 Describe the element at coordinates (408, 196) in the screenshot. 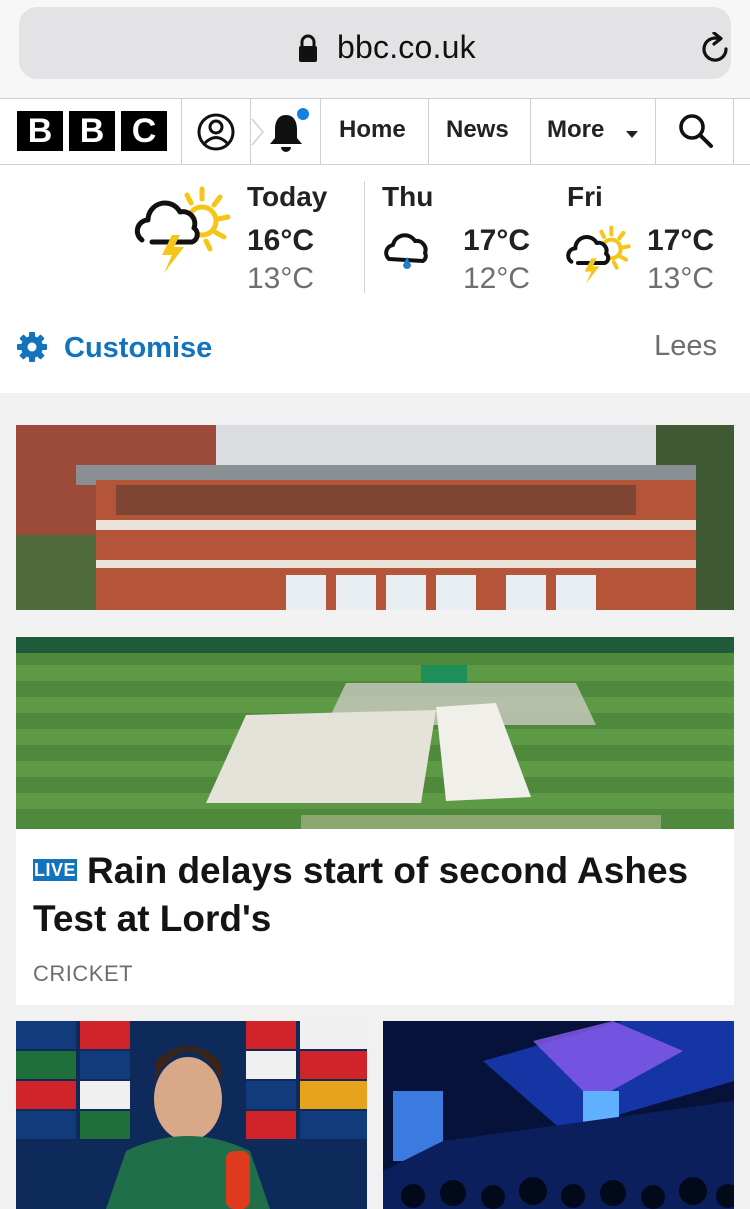

I see `weather-day-thu: Thu` at that location.